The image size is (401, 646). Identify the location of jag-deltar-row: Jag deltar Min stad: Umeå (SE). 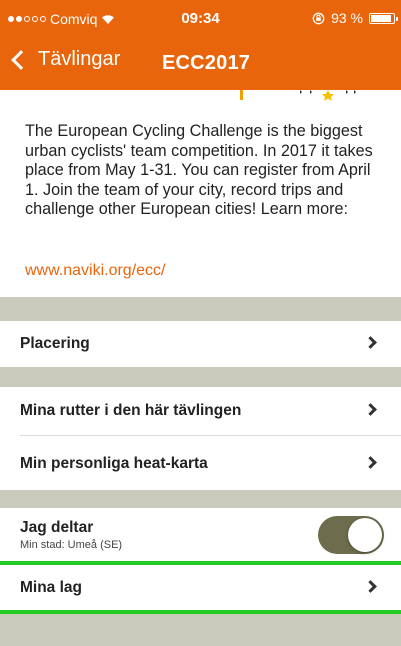
(200, 534).